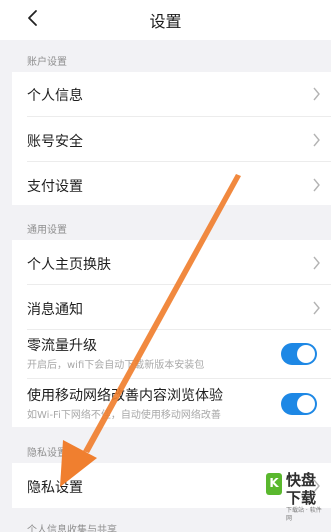 This screenshot has width=331, height=532. Describe the element at coordinates (274, 484) in the screenshot. I see `watermark-badge: K` at that location.